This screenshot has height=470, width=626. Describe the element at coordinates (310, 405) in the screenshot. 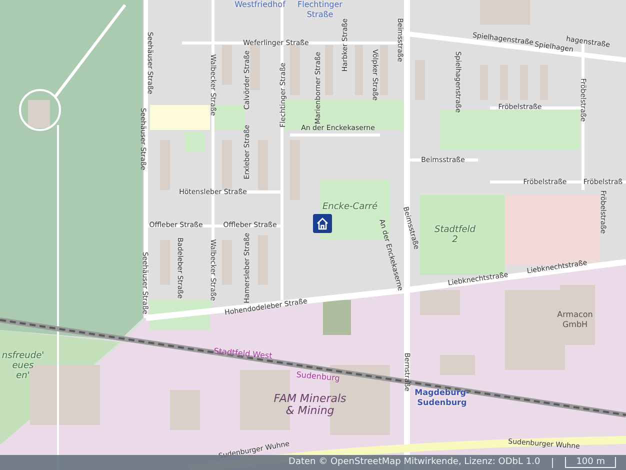

I see `company-label: FAM Minerals & Mining` at that location.